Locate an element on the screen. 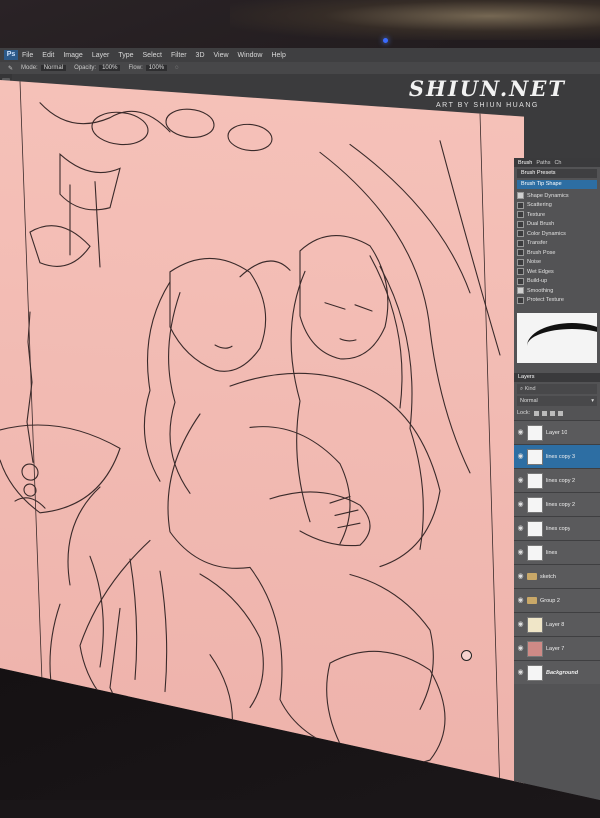 The image size is (600, 818). layer-row: ◉ Layer 10 is located at coordinates (557, 432).